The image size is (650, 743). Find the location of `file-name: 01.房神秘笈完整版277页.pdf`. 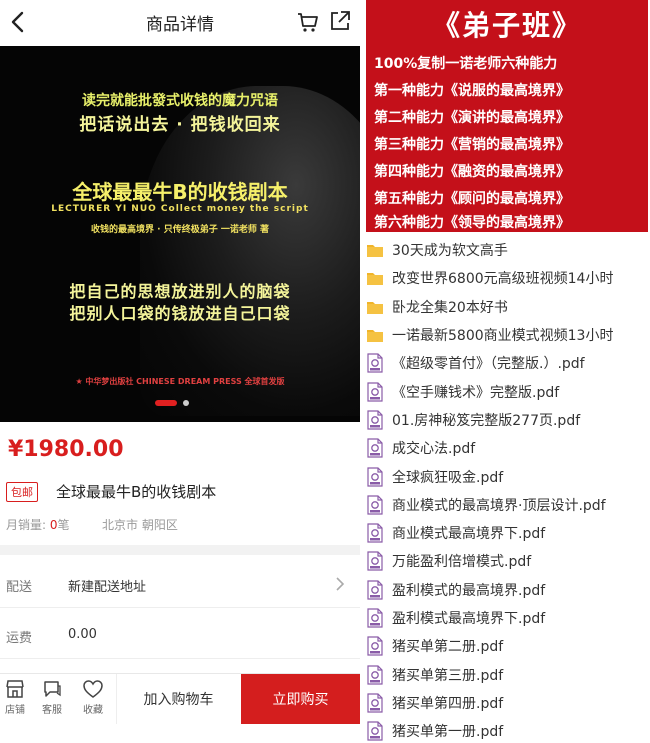

file-name: 01.房神秘笈完整版277页.pdf is located at coordinates (486, 420).